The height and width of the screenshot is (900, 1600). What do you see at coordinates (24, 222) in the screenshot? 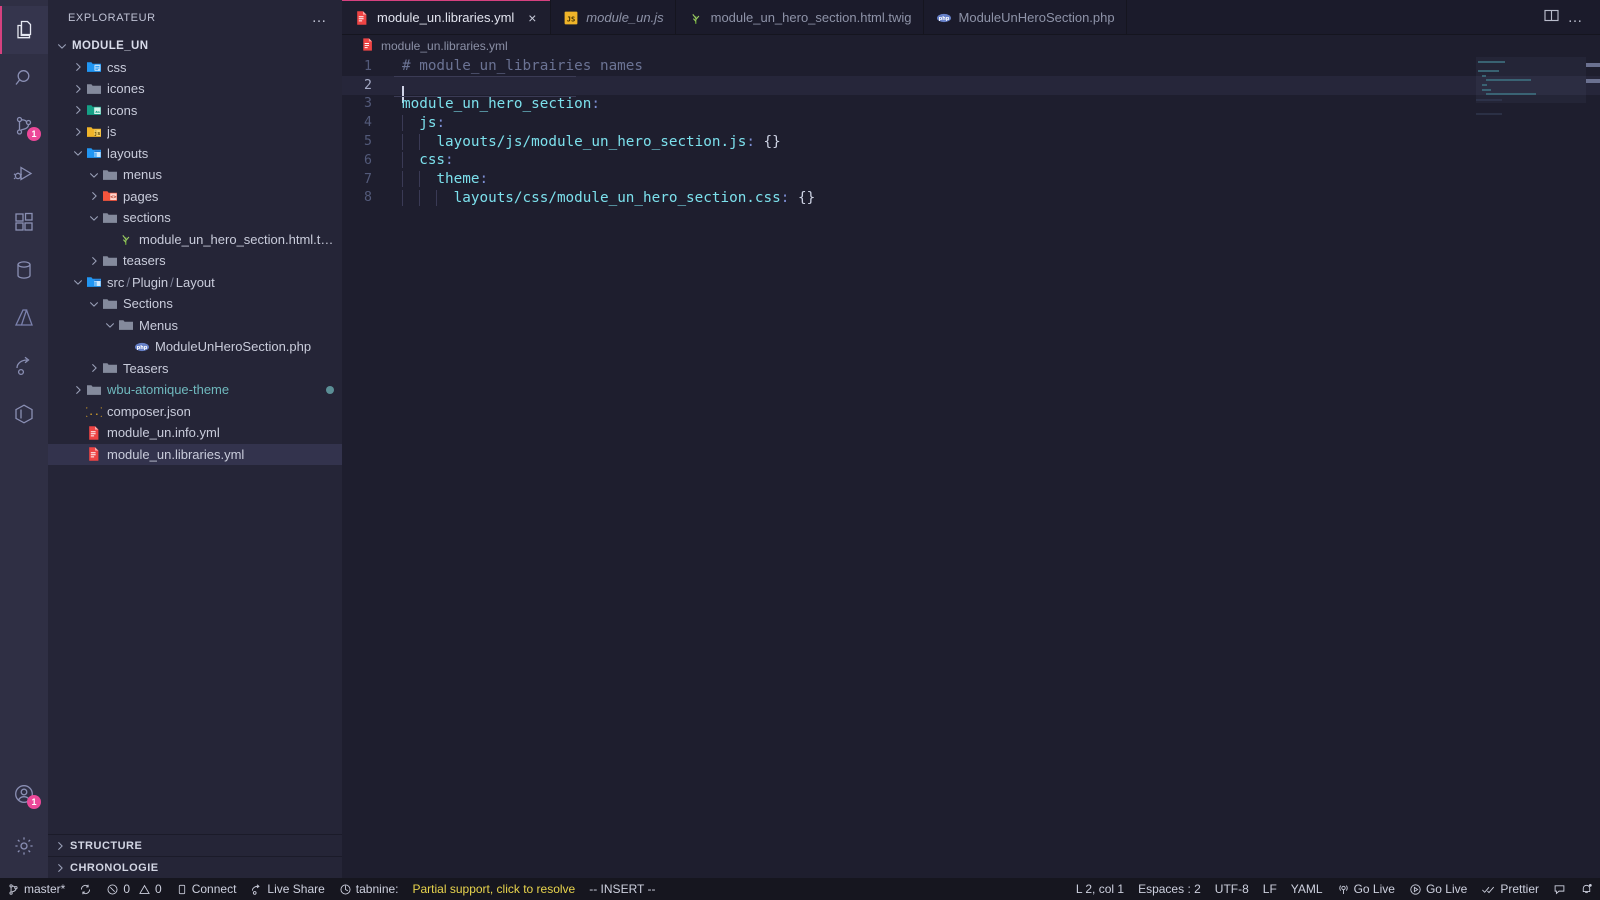
I see `activity-item-extensions` at bounding box center [24, 222].